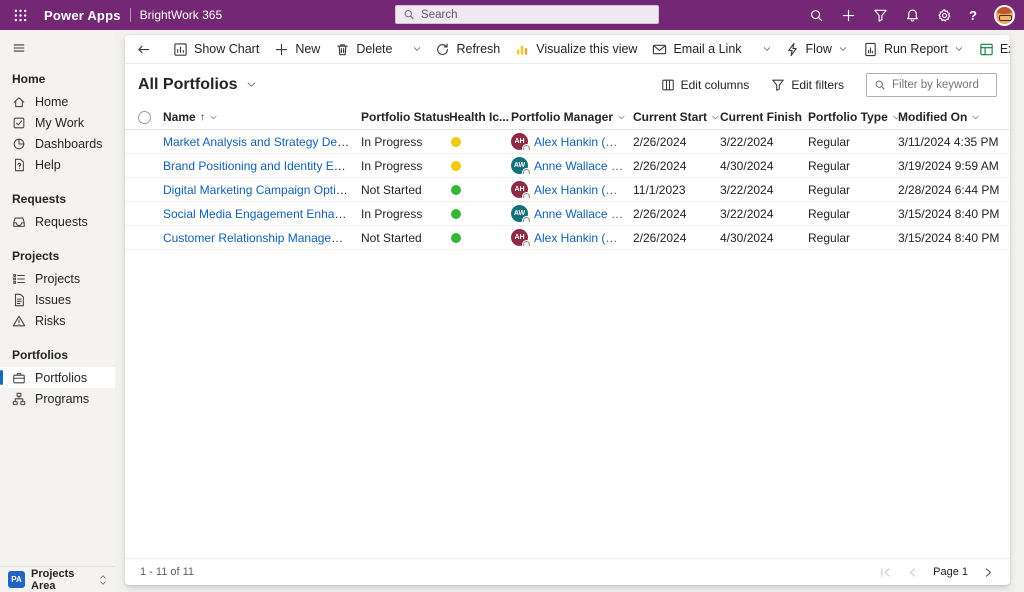 The width and height of the screenshot is (1024, 592). Describe the element at coordinates (880, 15) in the screenshot. I see `filter-icon` at that location.